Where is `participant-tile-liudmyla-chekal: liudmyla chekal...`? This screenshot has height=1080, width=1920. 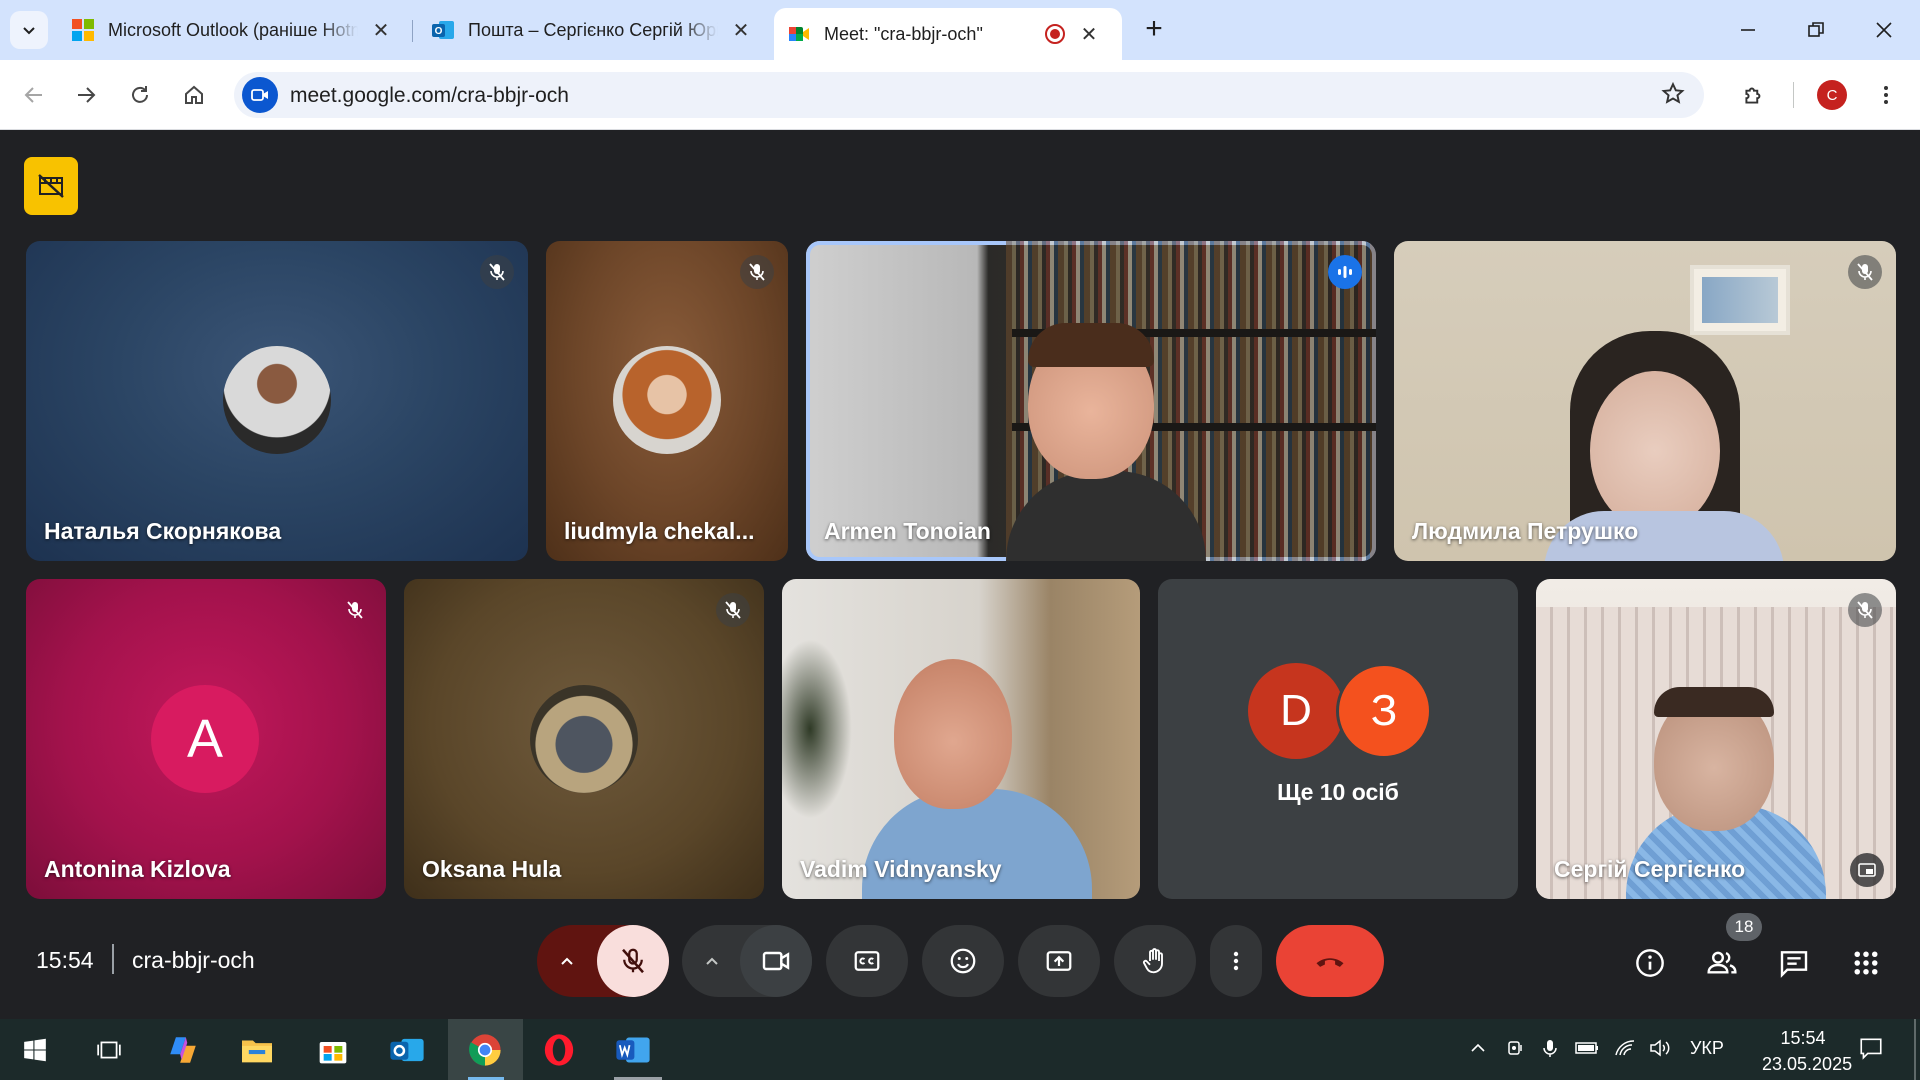 participant-tile-liudmyla-chekal: liudmyla chekal... is located at coordinates (667, 401).